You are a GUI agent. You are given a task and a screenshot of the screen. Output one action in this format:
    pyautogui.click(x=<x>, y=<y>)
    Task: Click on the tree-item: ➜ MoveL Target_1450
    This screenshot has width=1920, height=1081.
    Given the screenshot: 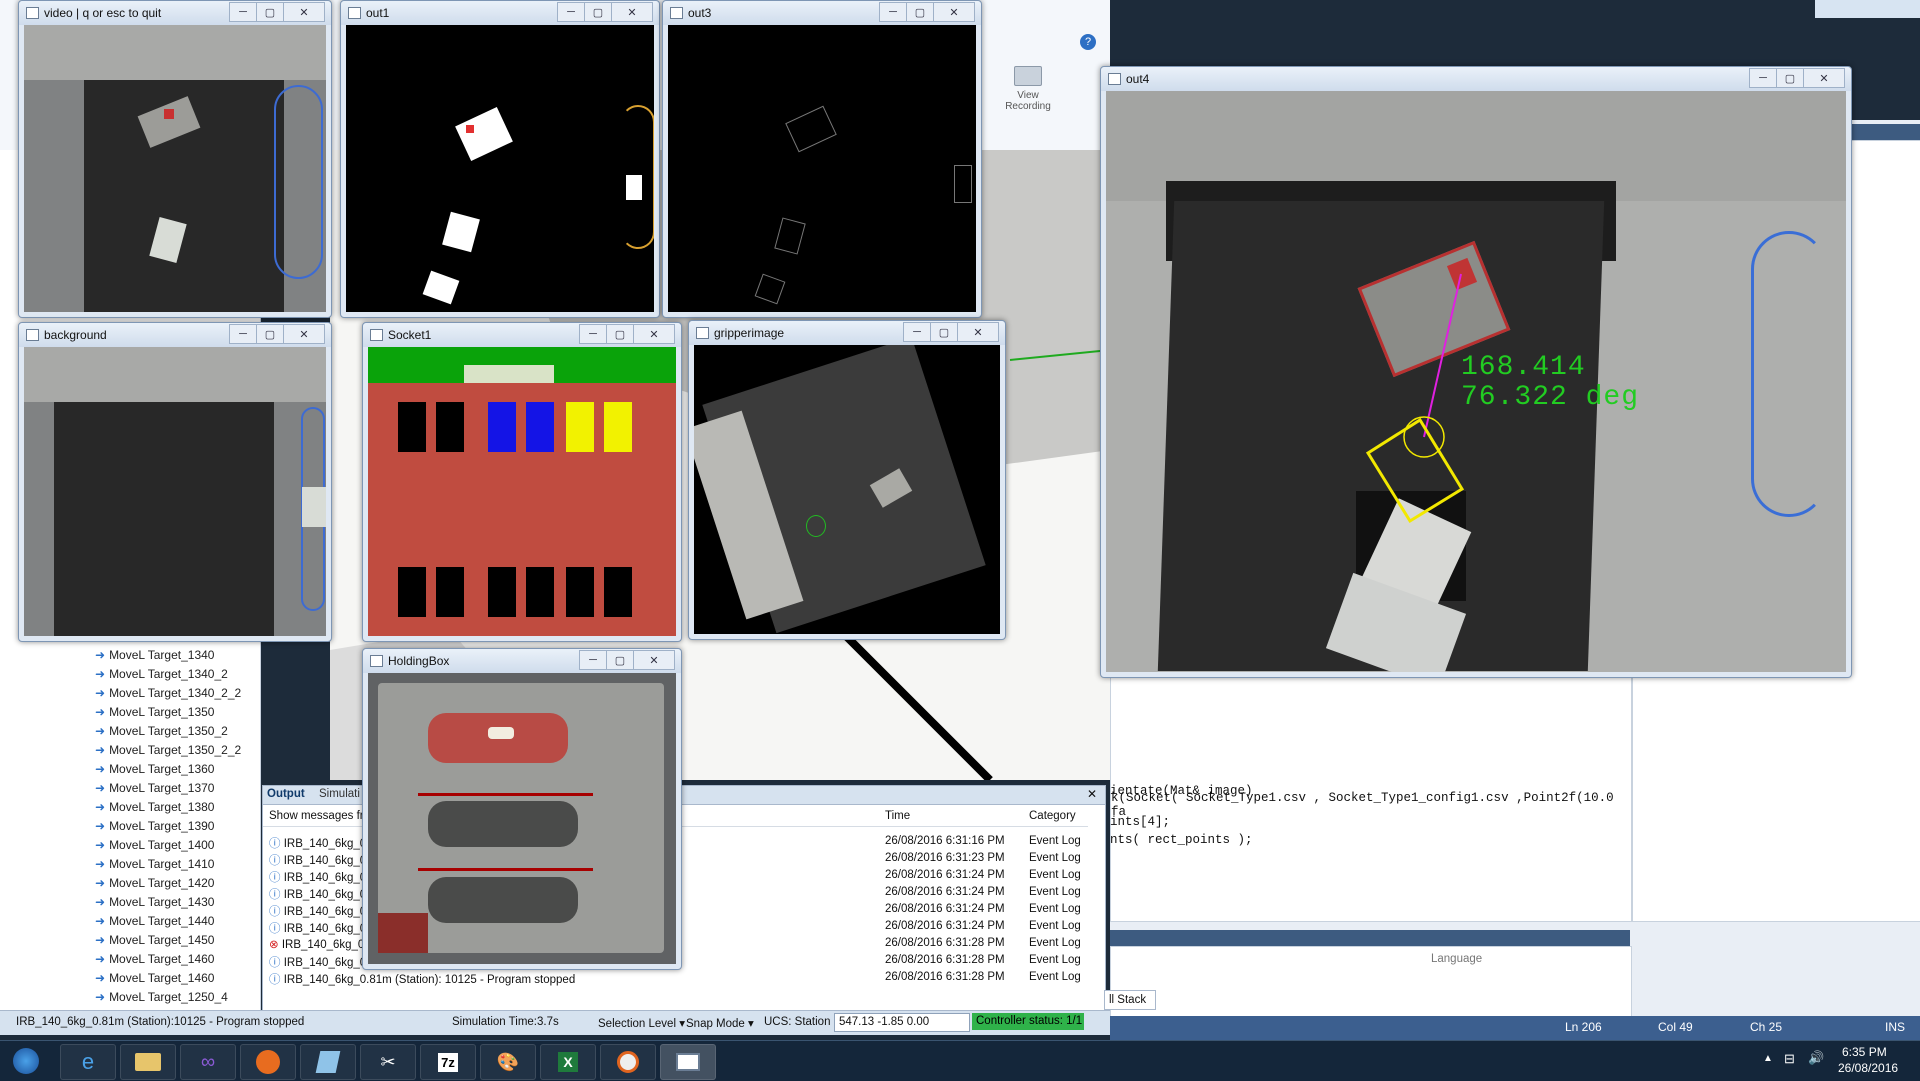 What is the action you would take?
    pyautogui.click(x=154, y=940)
    